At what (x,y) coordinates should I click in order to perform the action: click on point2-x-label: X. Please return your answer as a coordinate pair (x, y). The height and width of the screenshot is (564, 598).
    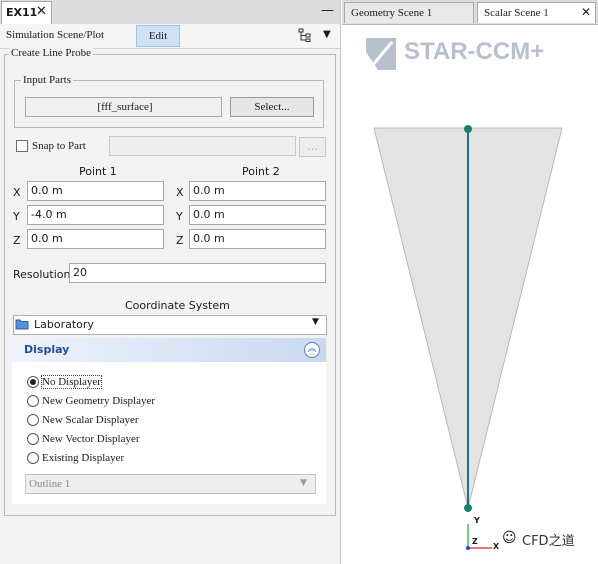
    Looking at the image, I should click on (180, 192).